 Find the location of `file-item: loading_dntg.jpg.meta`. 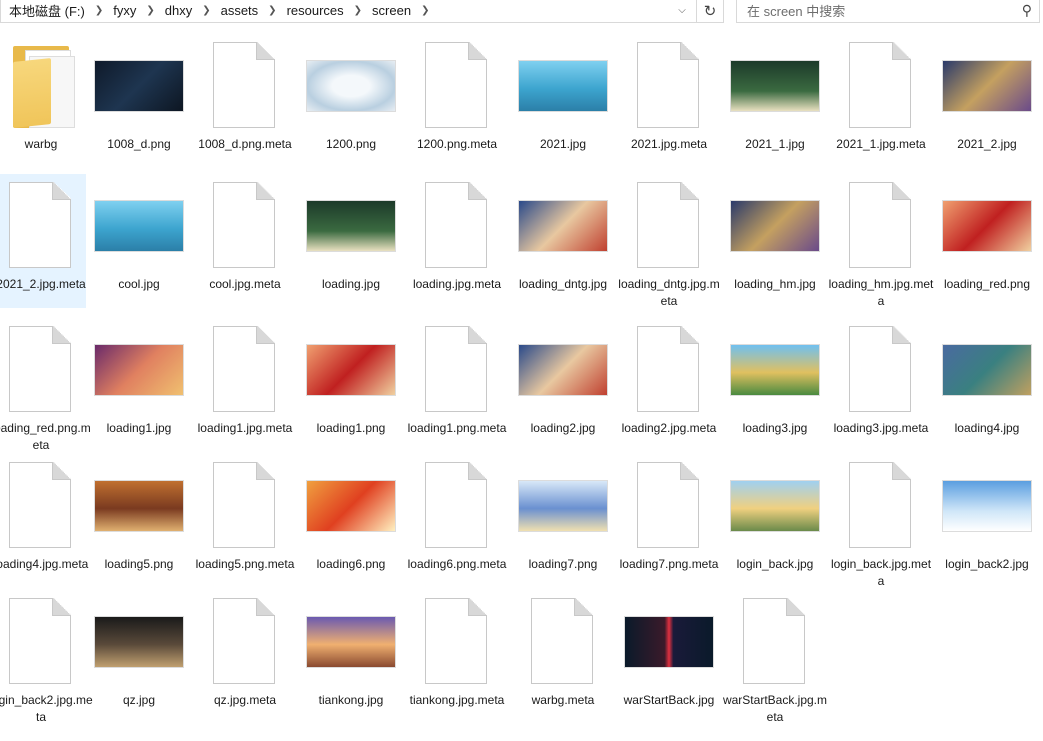

file-item: loading_dntg.jpg.meta is located at coordinates (669, 241).